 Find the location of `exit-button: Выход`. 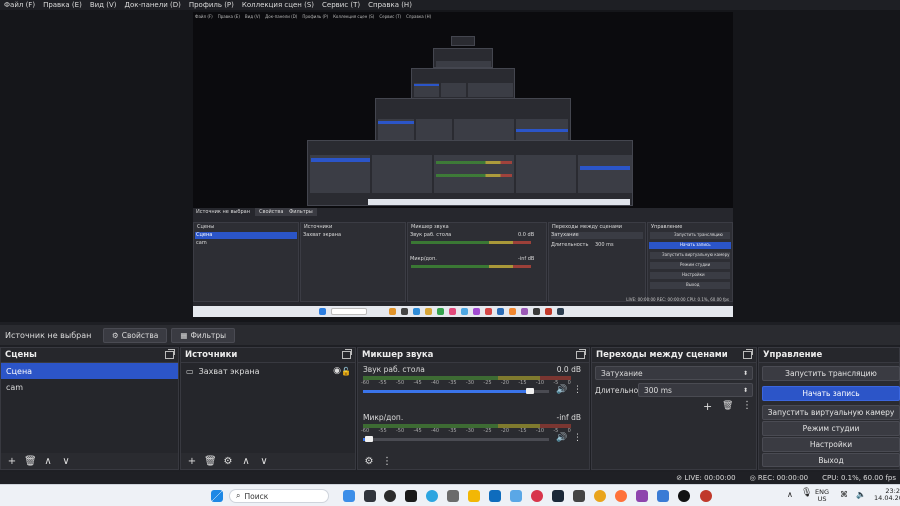

exit-button: Выход is located at coordinates (831, 460).